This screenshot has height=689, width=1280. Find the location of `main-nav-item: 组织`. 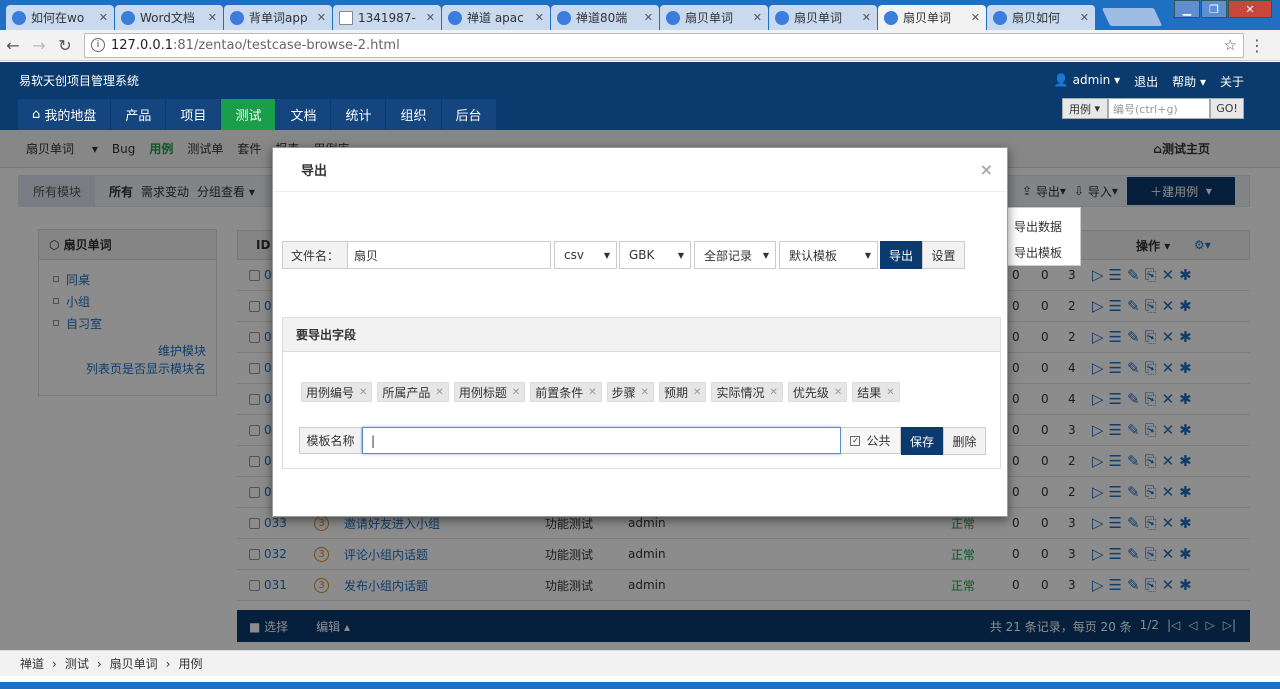

main-nav-item: 组织 is located at coordinates (413, 114).